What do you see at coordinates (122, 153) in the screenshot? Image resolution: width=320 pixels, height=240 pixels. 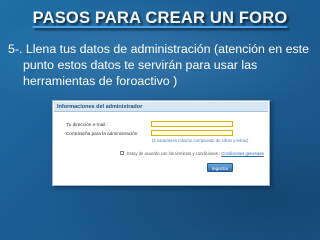 I see `terms-checkbox` at bounding box center [122, 153].